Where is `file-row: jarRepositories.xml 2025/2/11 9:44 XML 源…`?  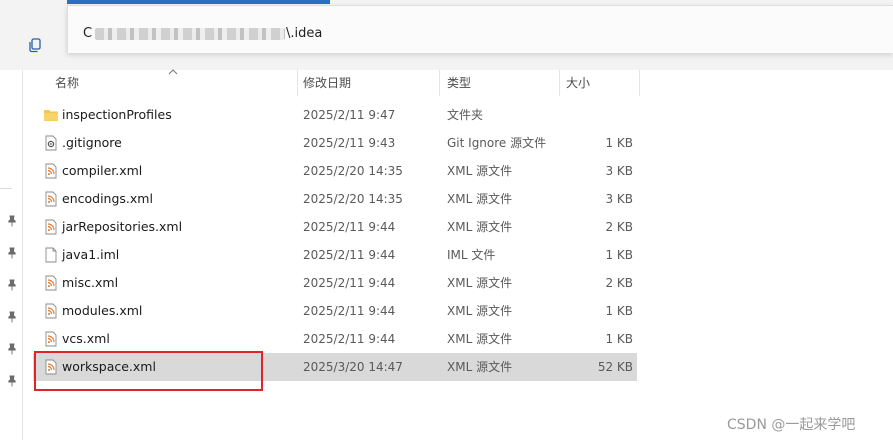
file-row: jarRepositories.xml 2025/2/11 9:44 XML 源… is located at coordinates (335, 227).